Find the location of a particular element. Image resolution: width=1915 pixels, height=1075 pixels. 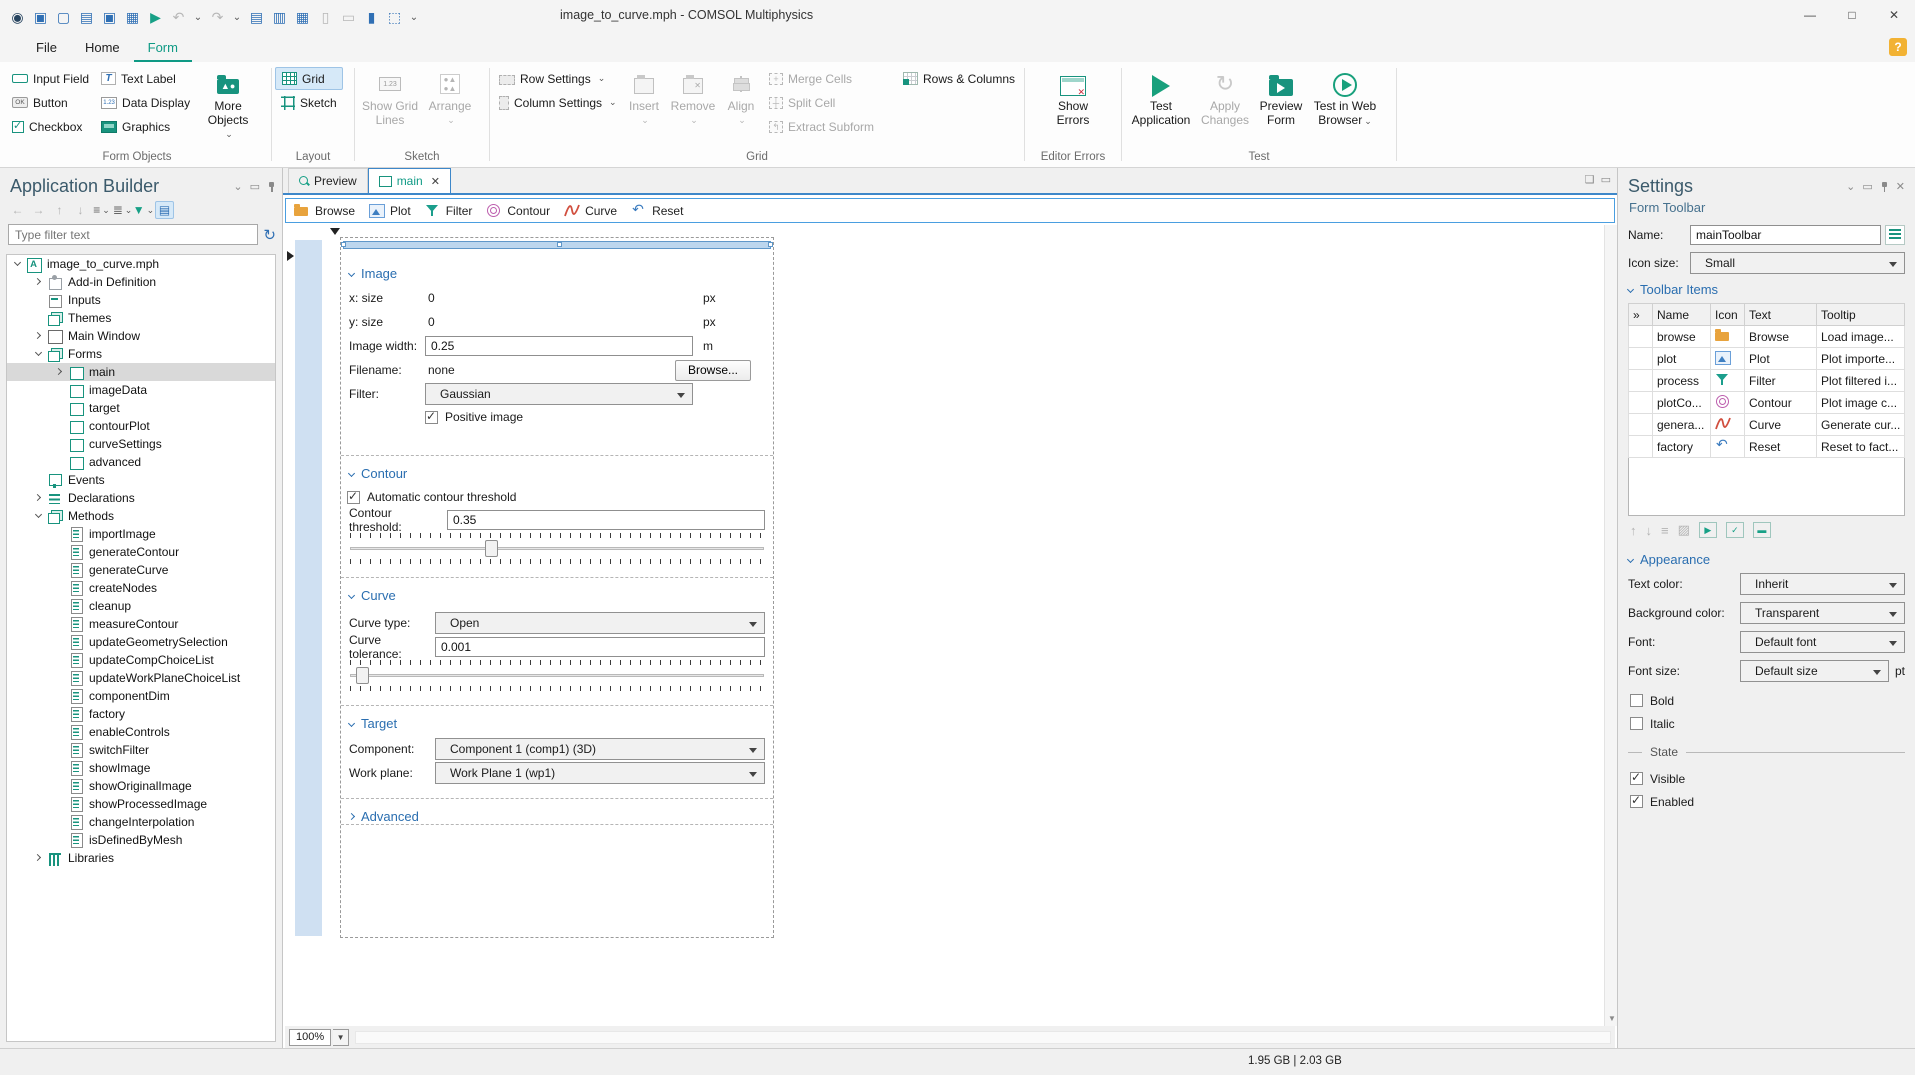

delete-icon is located at coordinates (371, 17).